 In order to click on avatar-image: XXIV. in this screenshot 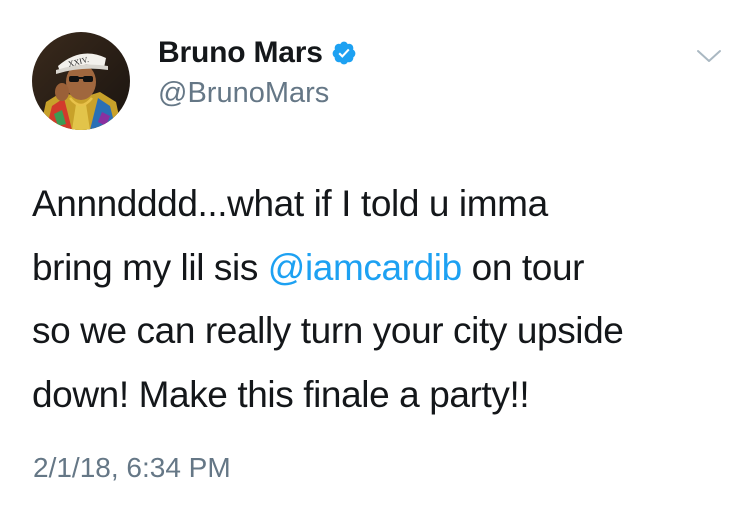, I will do `click(81, 81)`.